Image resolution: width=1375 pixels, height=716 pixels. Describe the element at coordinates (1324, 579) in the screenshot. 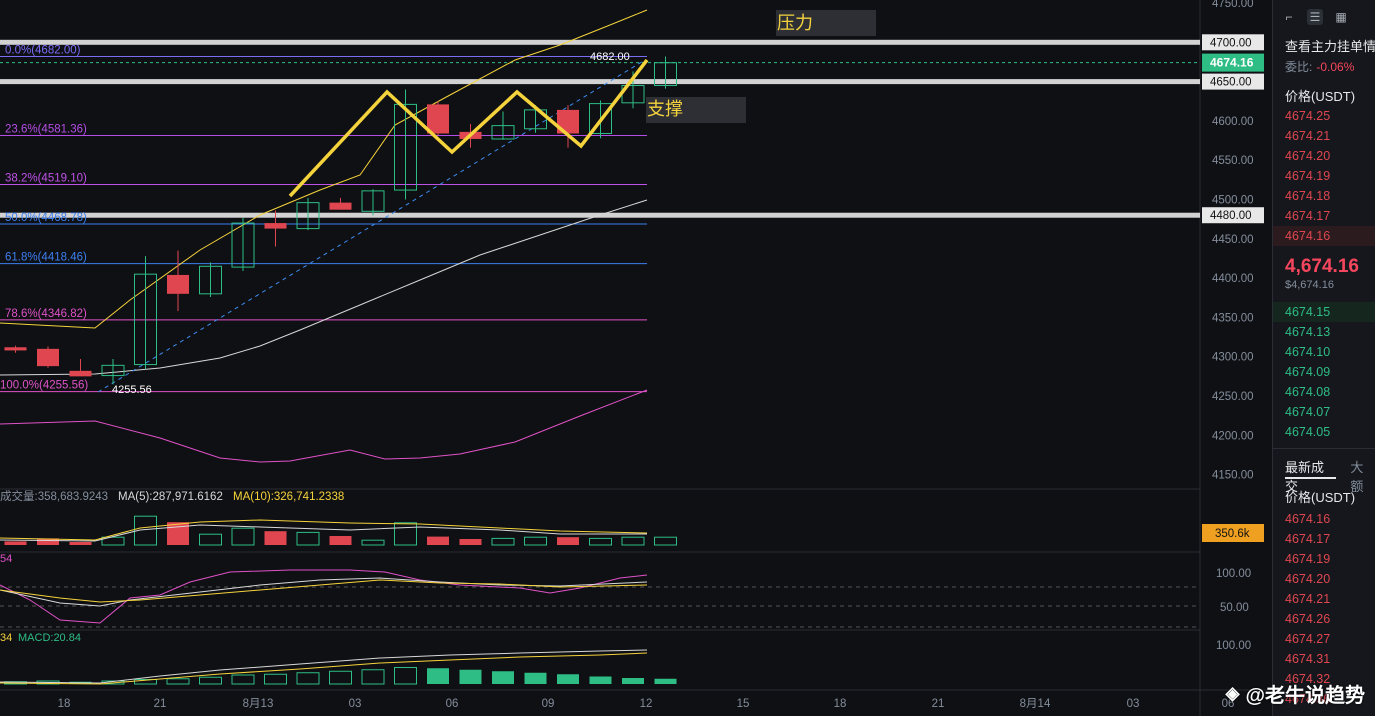

I see `trade-row: 4674.20` at that location.